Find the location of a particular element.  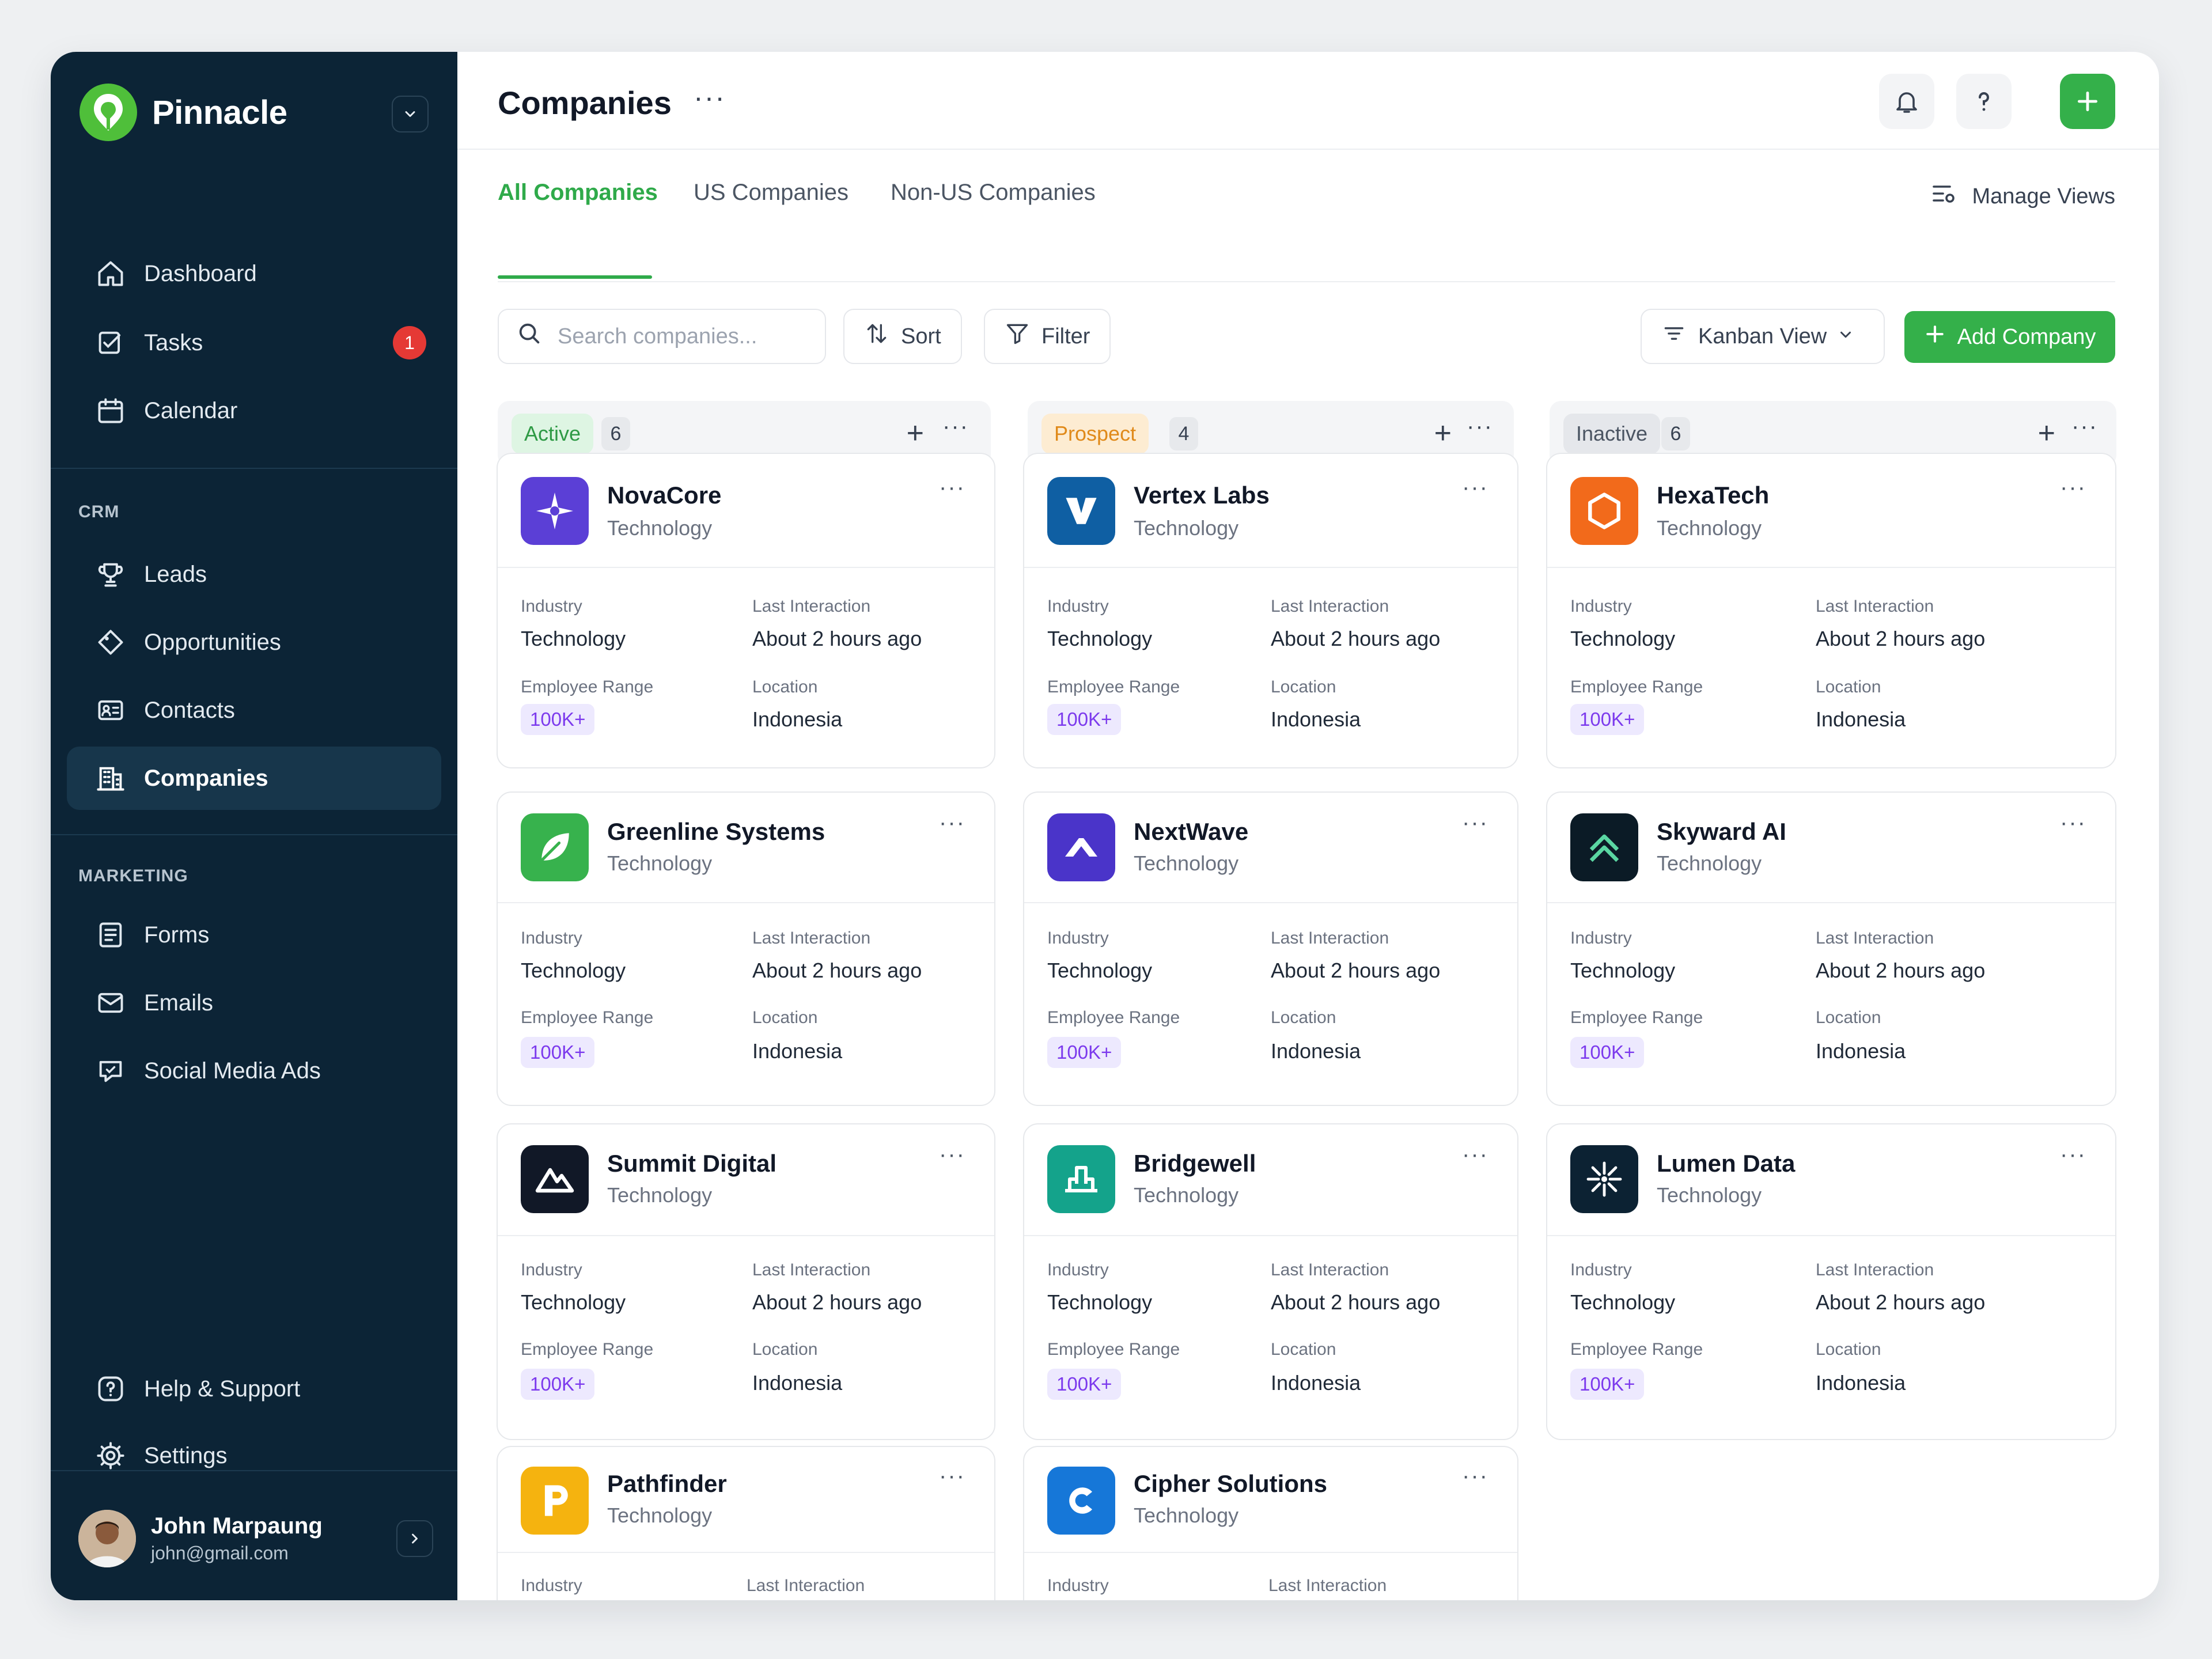

sidebar-item-companies: Companies is located at coordinates (254, 778).